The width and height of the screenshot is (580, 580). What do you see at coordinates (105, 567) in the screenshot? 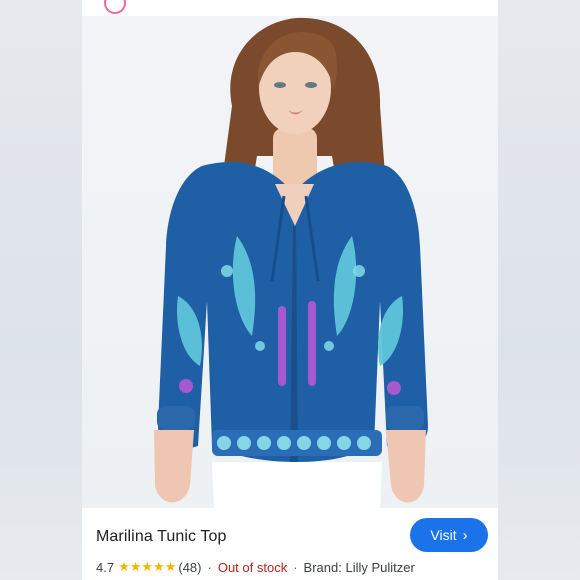
I see `rating-value: 4.7` at bounding box center [105, 567].